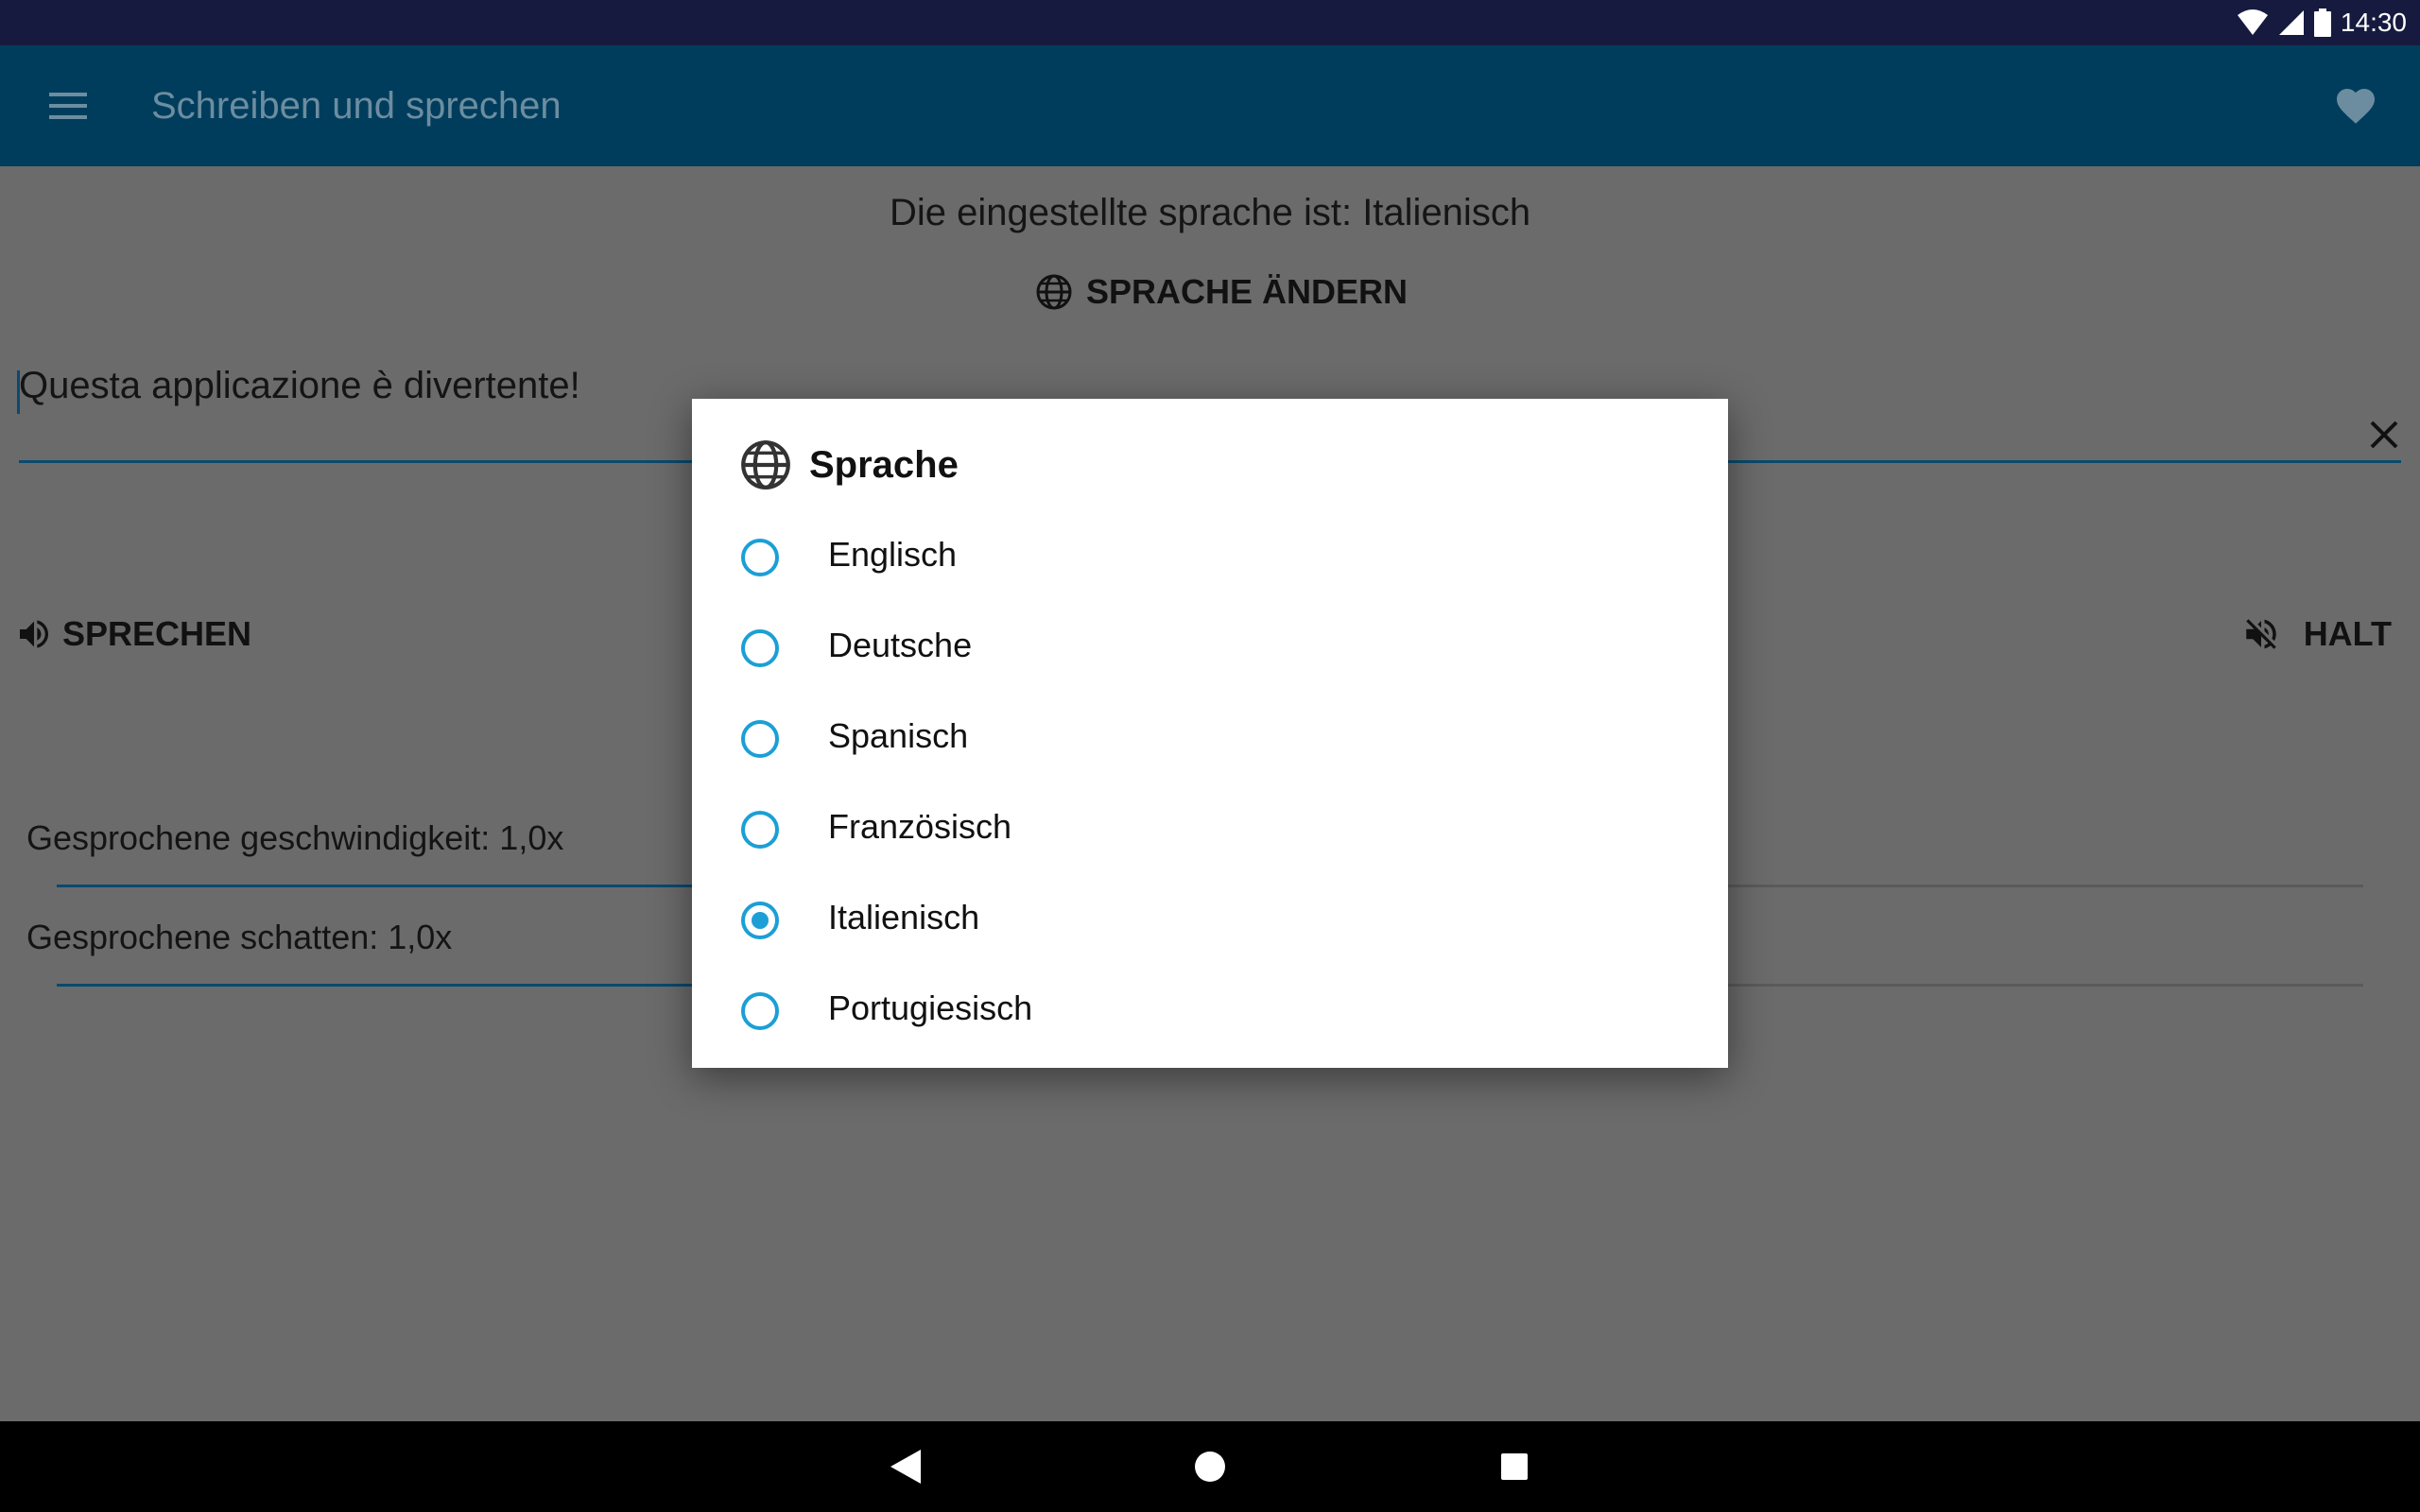 This screenshot has height=1512, width=2420. I want to click on app-title: Schreiben und sprechen, so click(357, 106).